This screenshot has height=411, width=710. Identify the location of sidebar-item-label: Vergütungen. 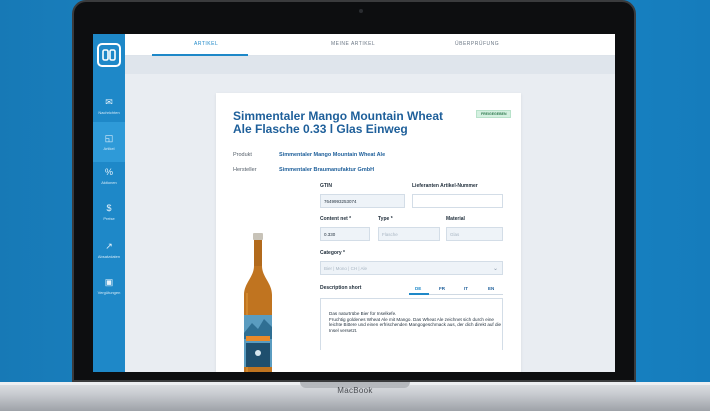
(109, 292).